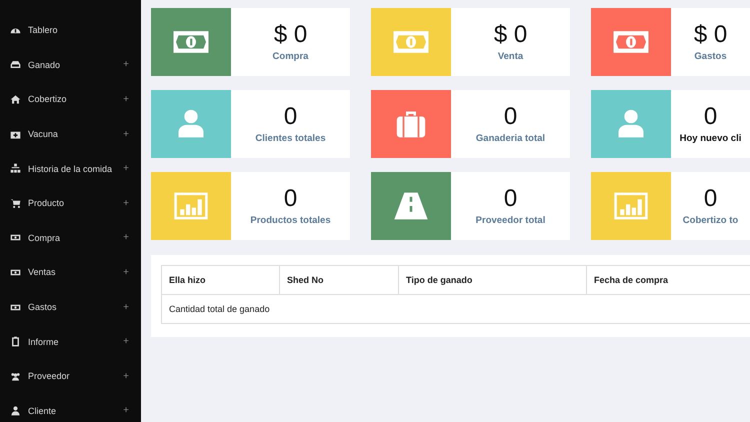 The image size is (750, 422). Describe the element at coordinates (711, 138) in the screenshot. I see `stat-label: Hoy nuevo cli` at that location.